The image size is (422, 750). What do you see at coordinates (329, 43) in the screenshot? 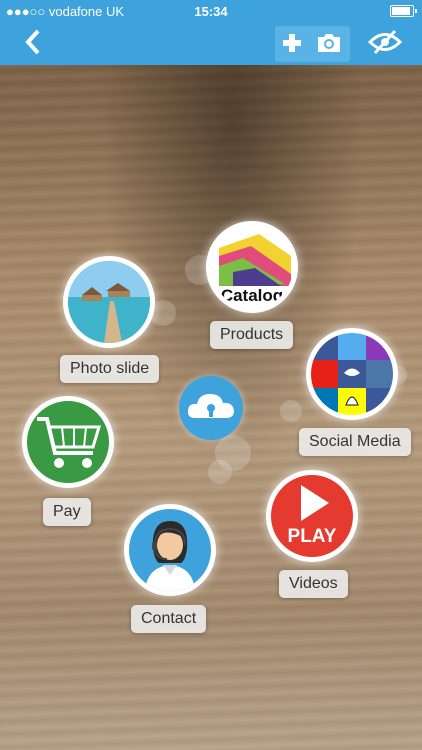
I see `camera-icon` at bounding box center [329, 43].